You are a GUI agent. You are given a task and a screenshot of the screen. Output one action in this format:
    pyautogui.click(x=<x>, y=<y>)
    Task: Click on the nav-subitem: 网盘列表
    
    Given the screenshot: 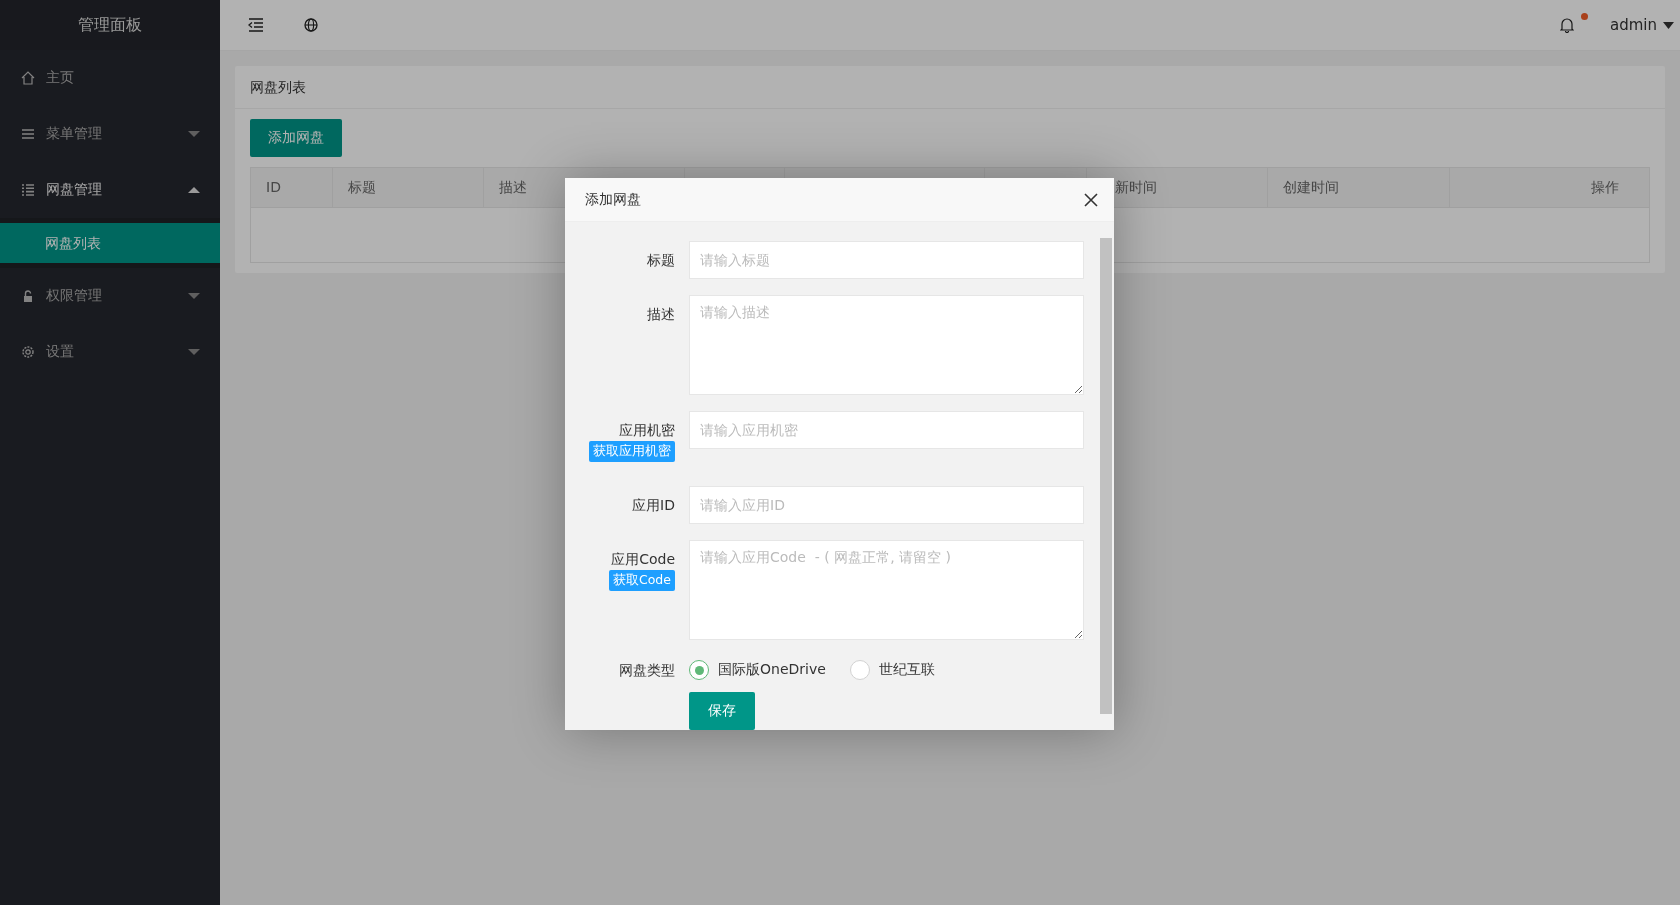 What is the action you would take?
    pyautogui.click(x=110, y=243)
    